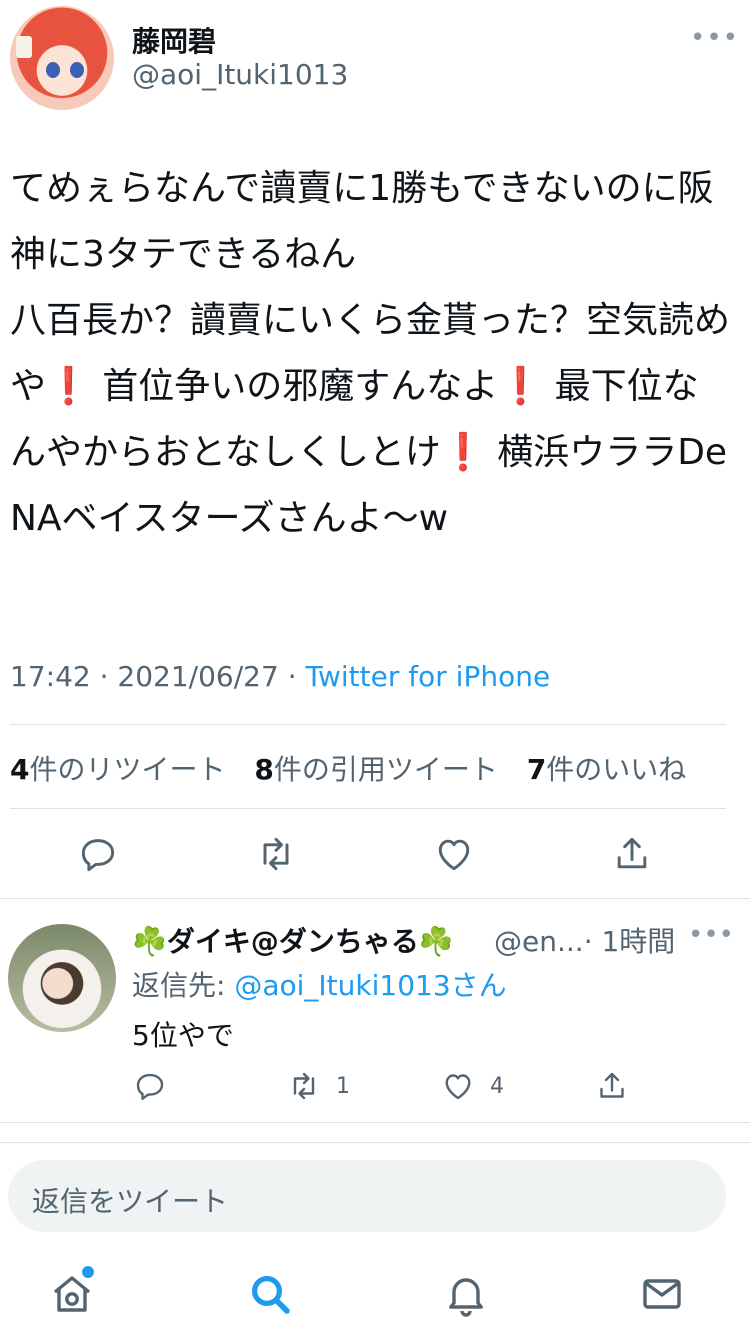 The image size is (750, 1334). I want to click on reply-text: 5位やで, so click(183, 1035).